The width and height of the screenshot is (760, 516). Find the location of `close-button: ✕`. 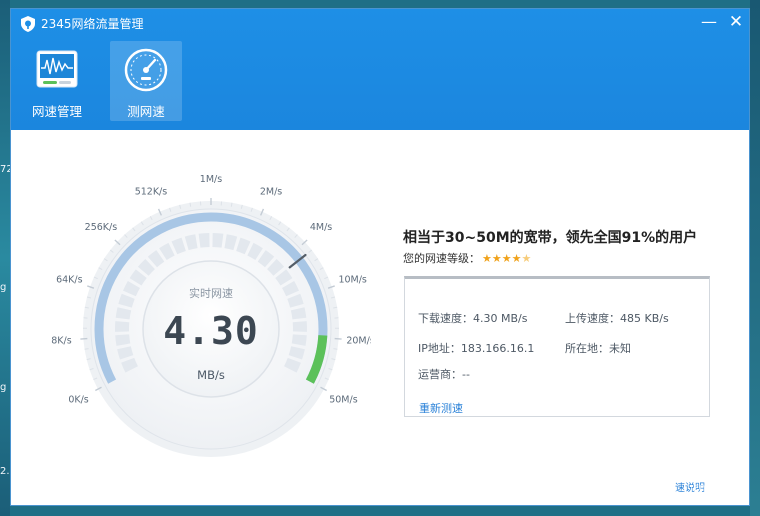

close-button: ✕ is located at coordinates (736, 22).